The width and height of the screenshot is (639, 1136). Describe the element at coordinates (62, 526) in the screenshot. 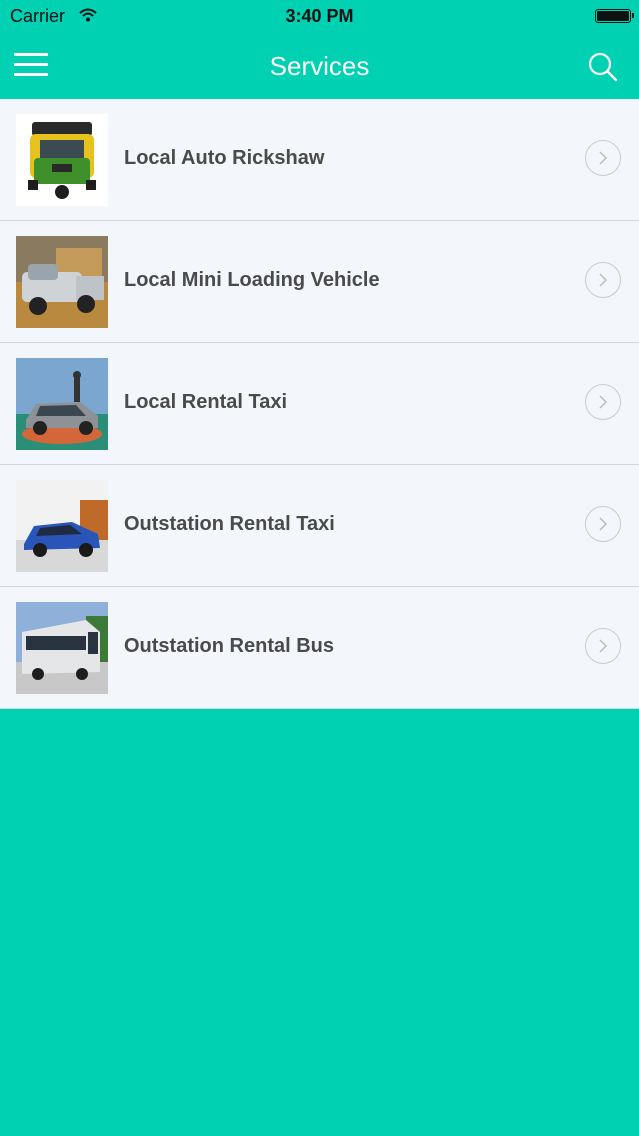

I see `blue-sedan-car-icon` at that location.